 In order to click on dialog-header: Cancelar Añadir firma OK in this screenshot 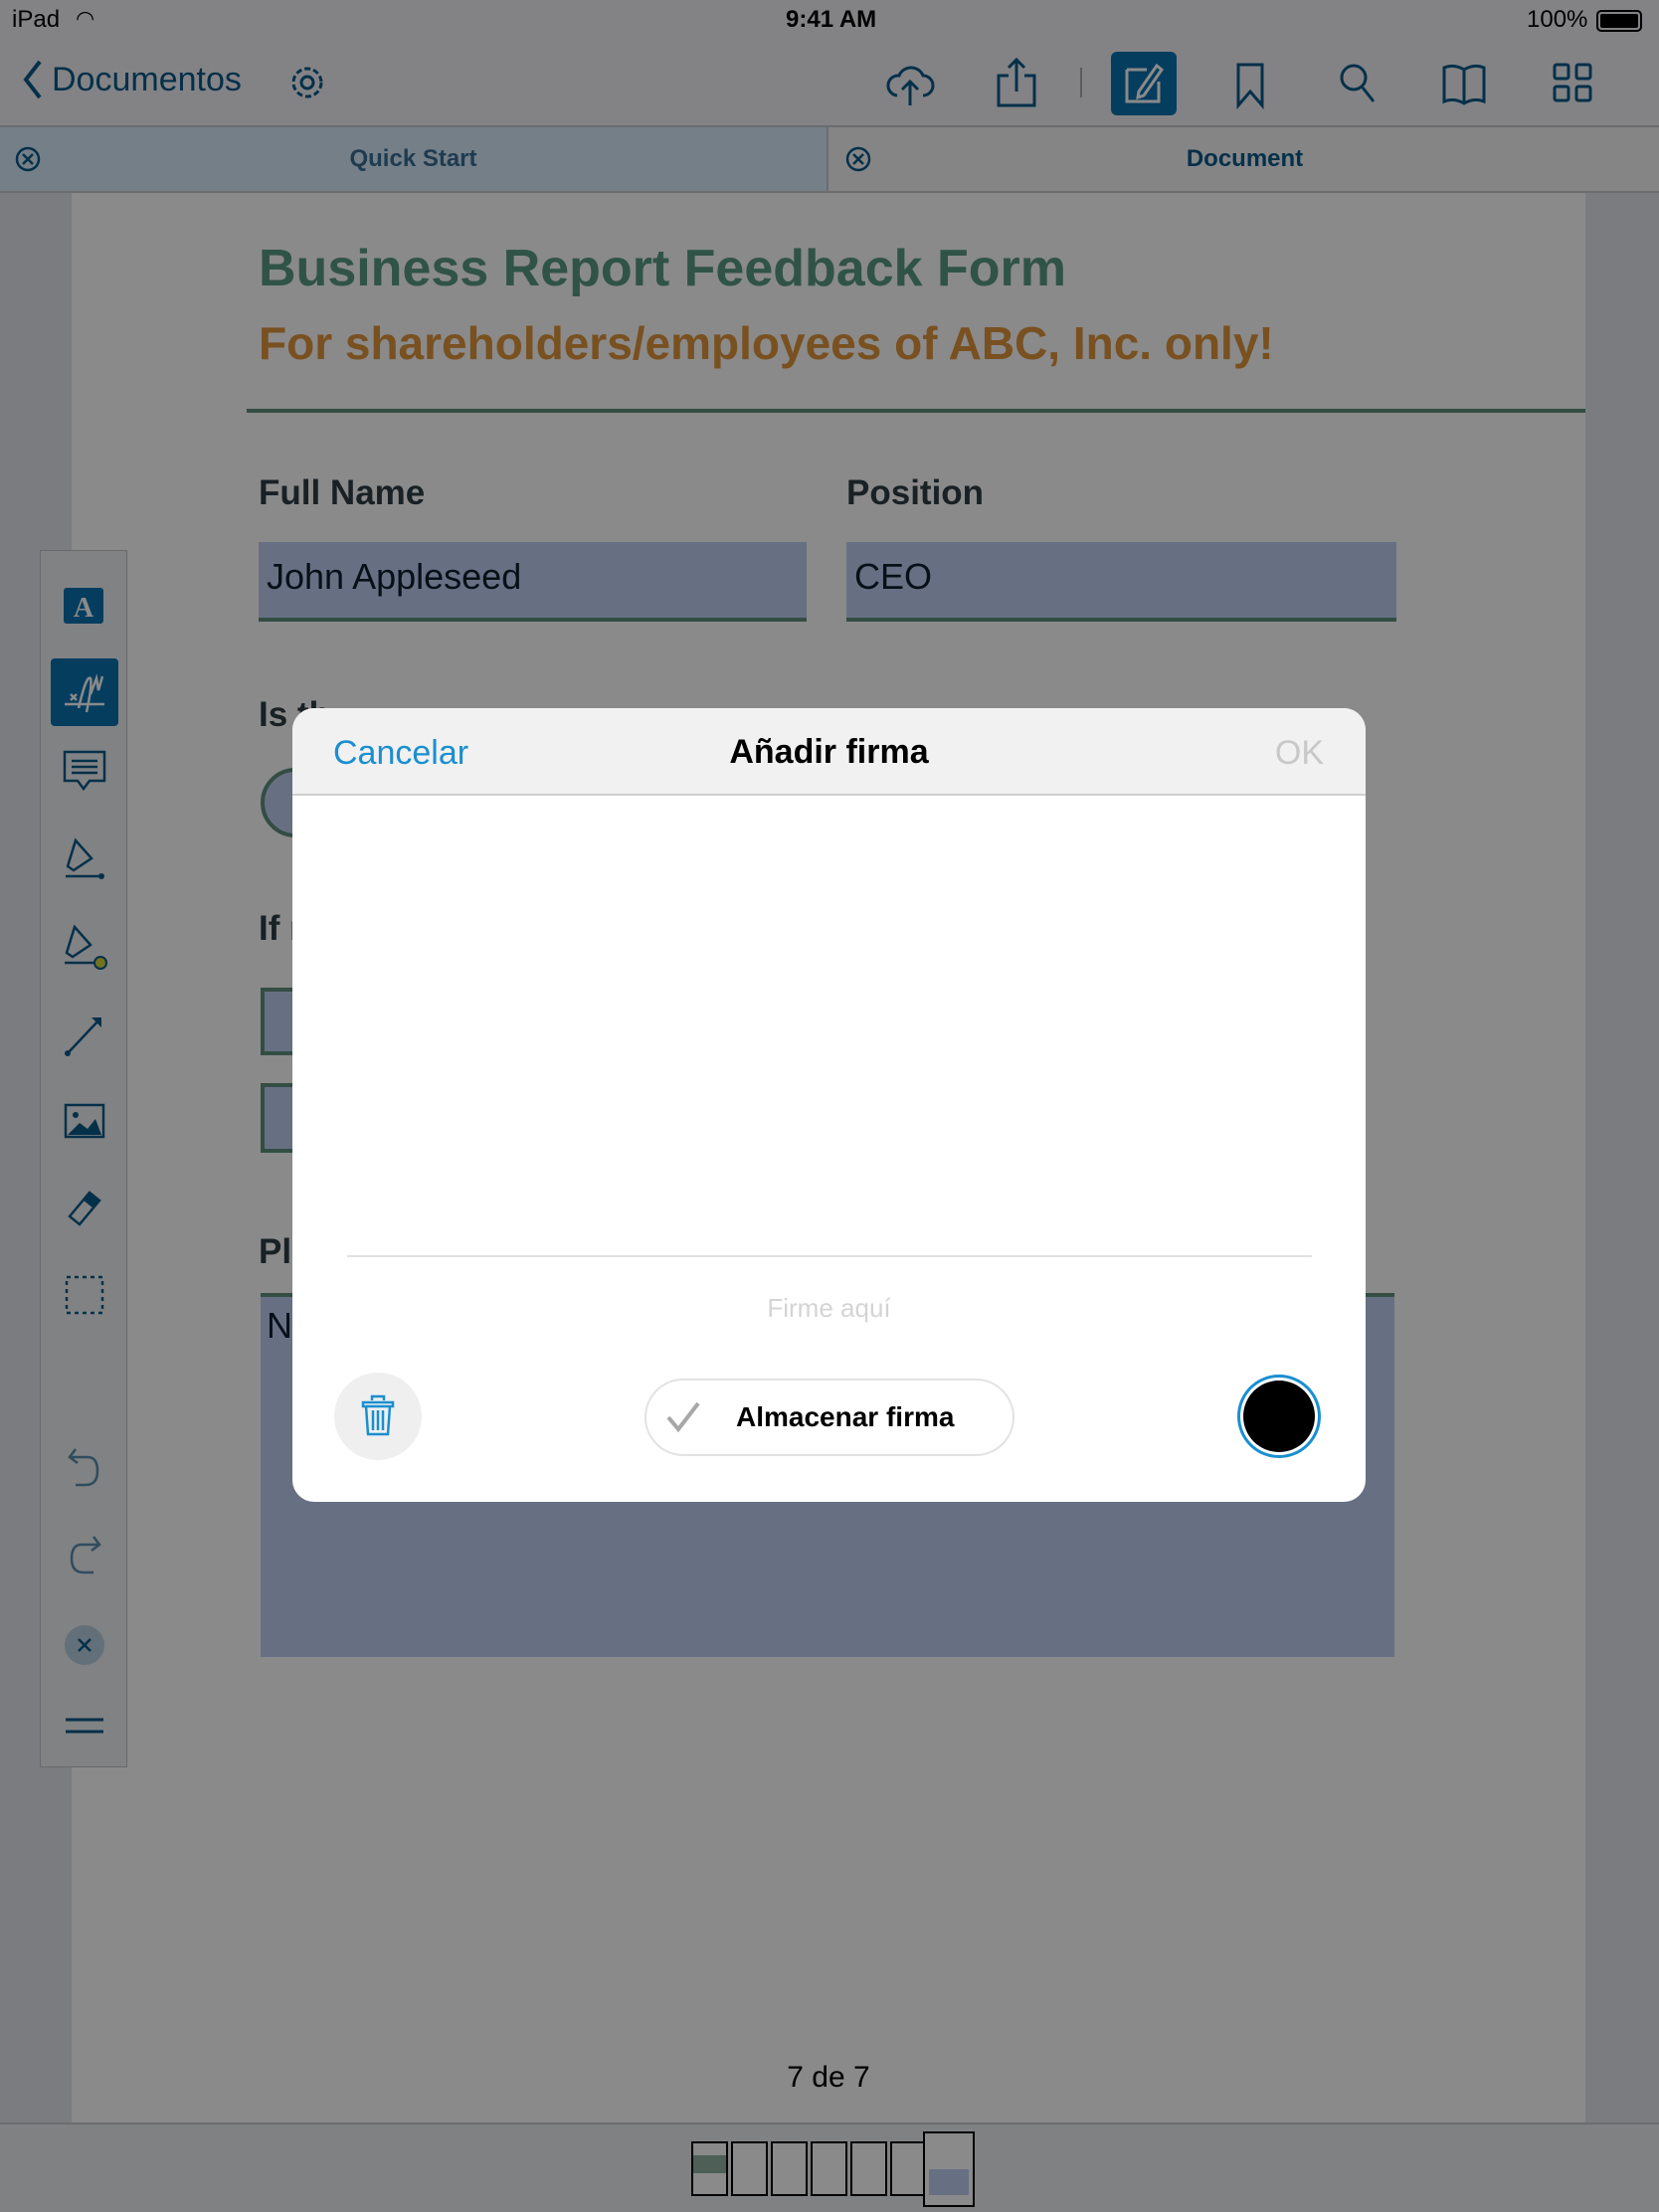, I will do `click(829, 752)`.